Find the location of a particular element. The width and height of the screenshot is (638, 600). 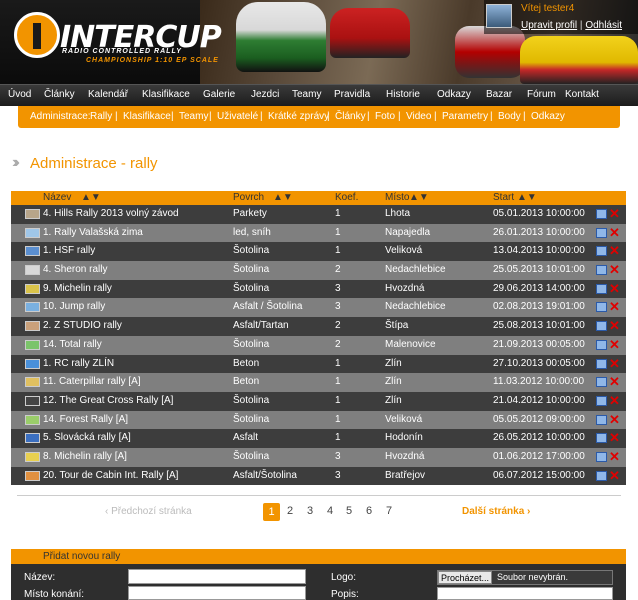

column-header-name: Název is located at coordinates (57, 197).